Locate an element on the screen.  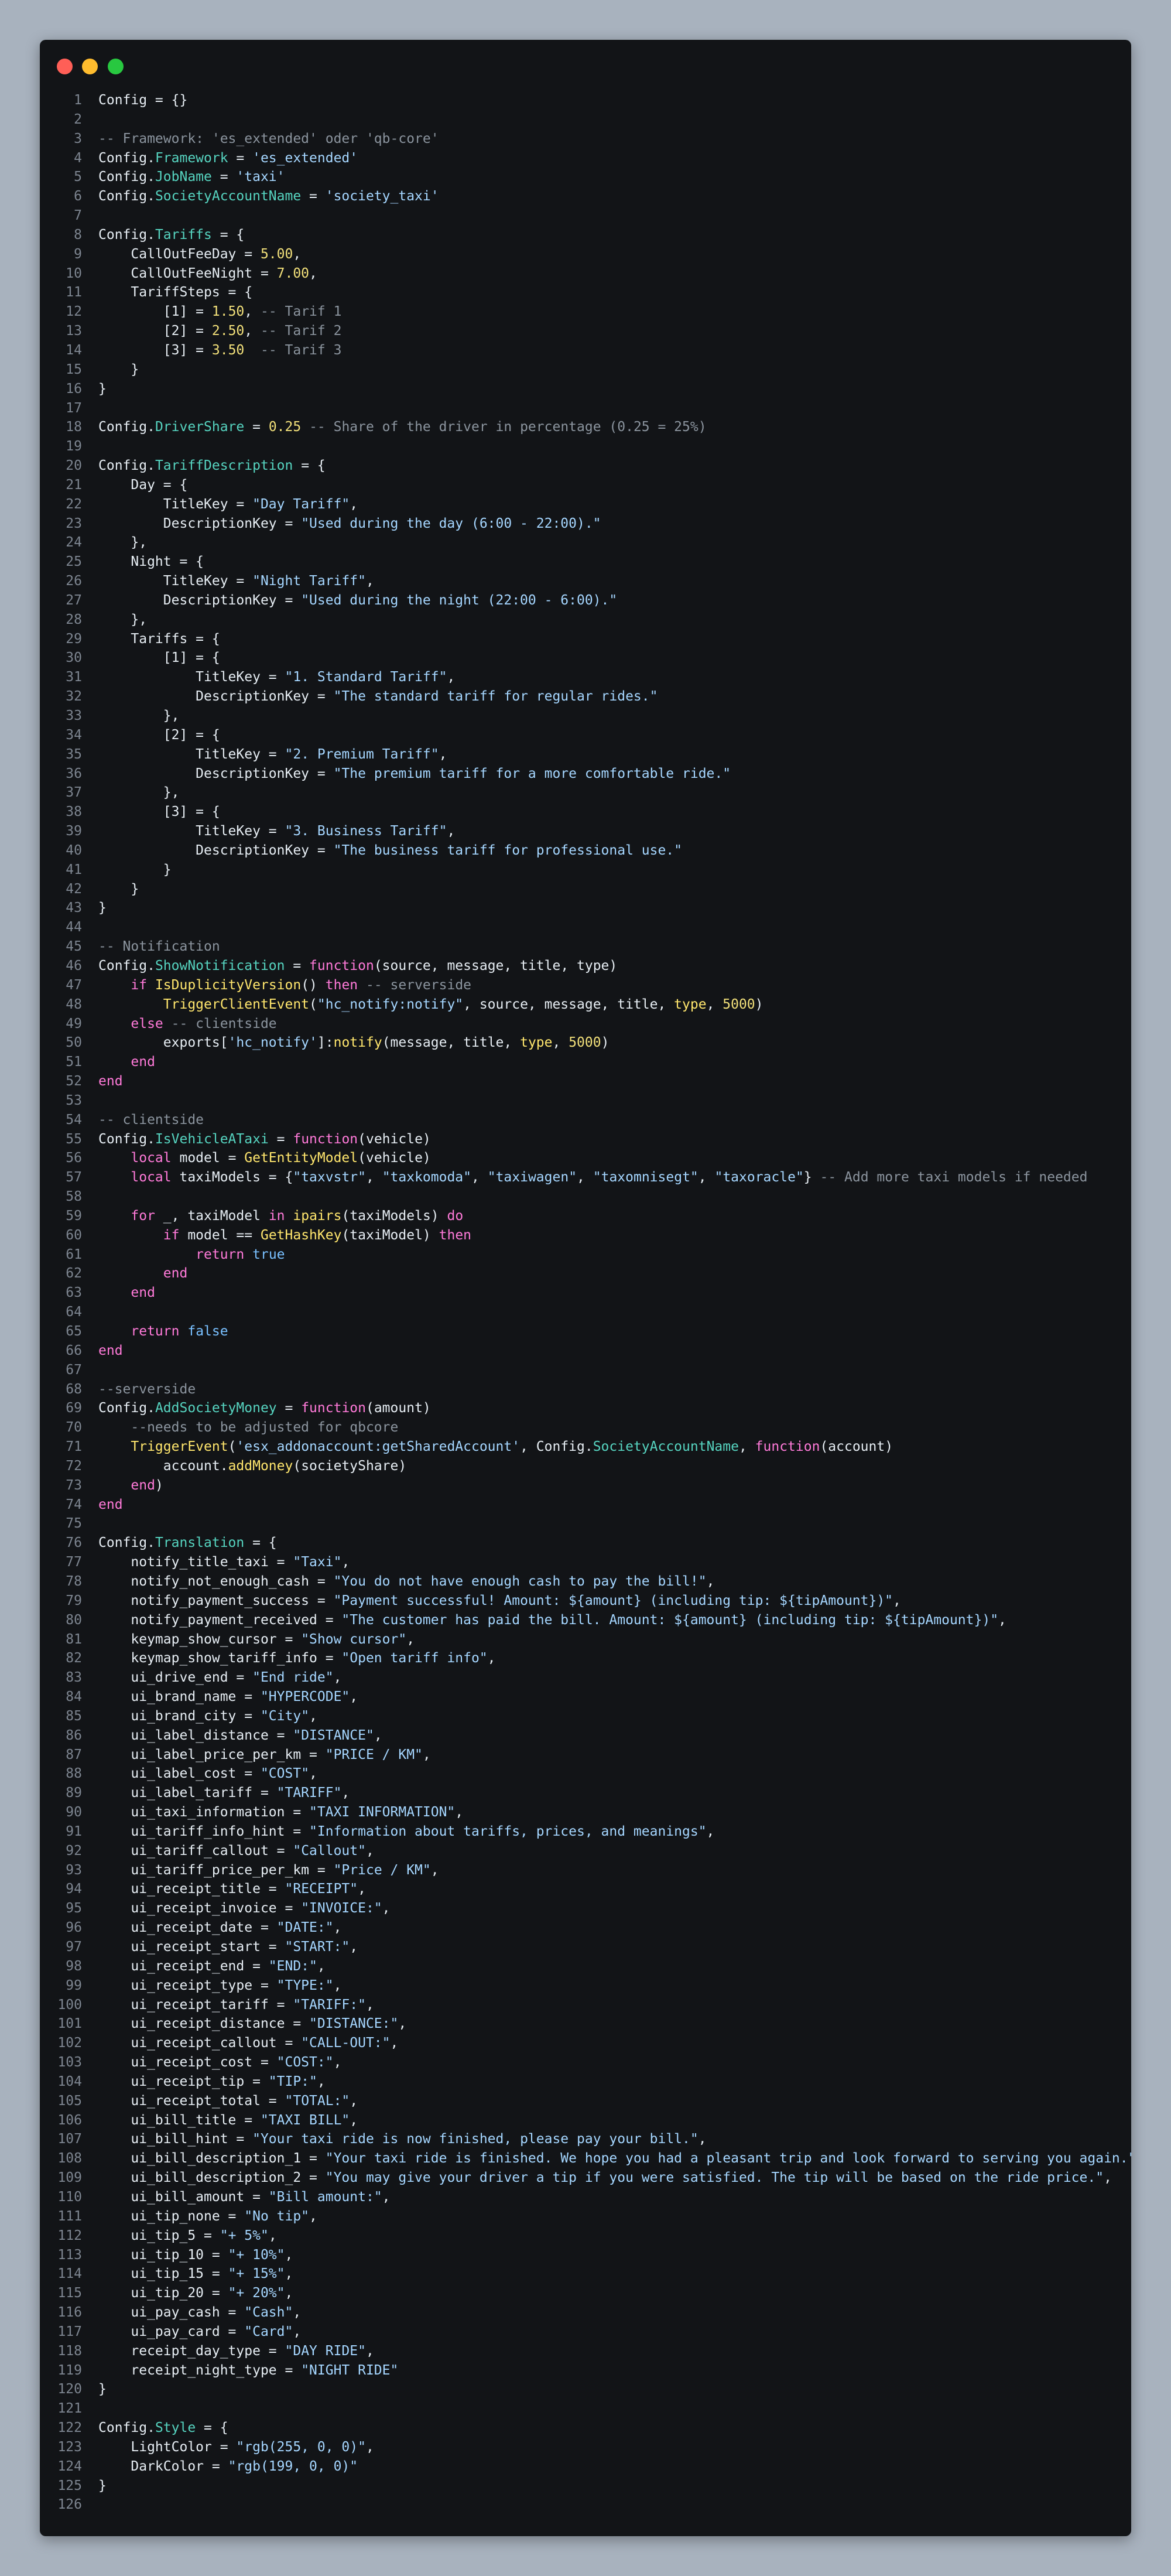
line-source: ui_tip_5 = "+ 5%", is located at coordinates (187, 2235).